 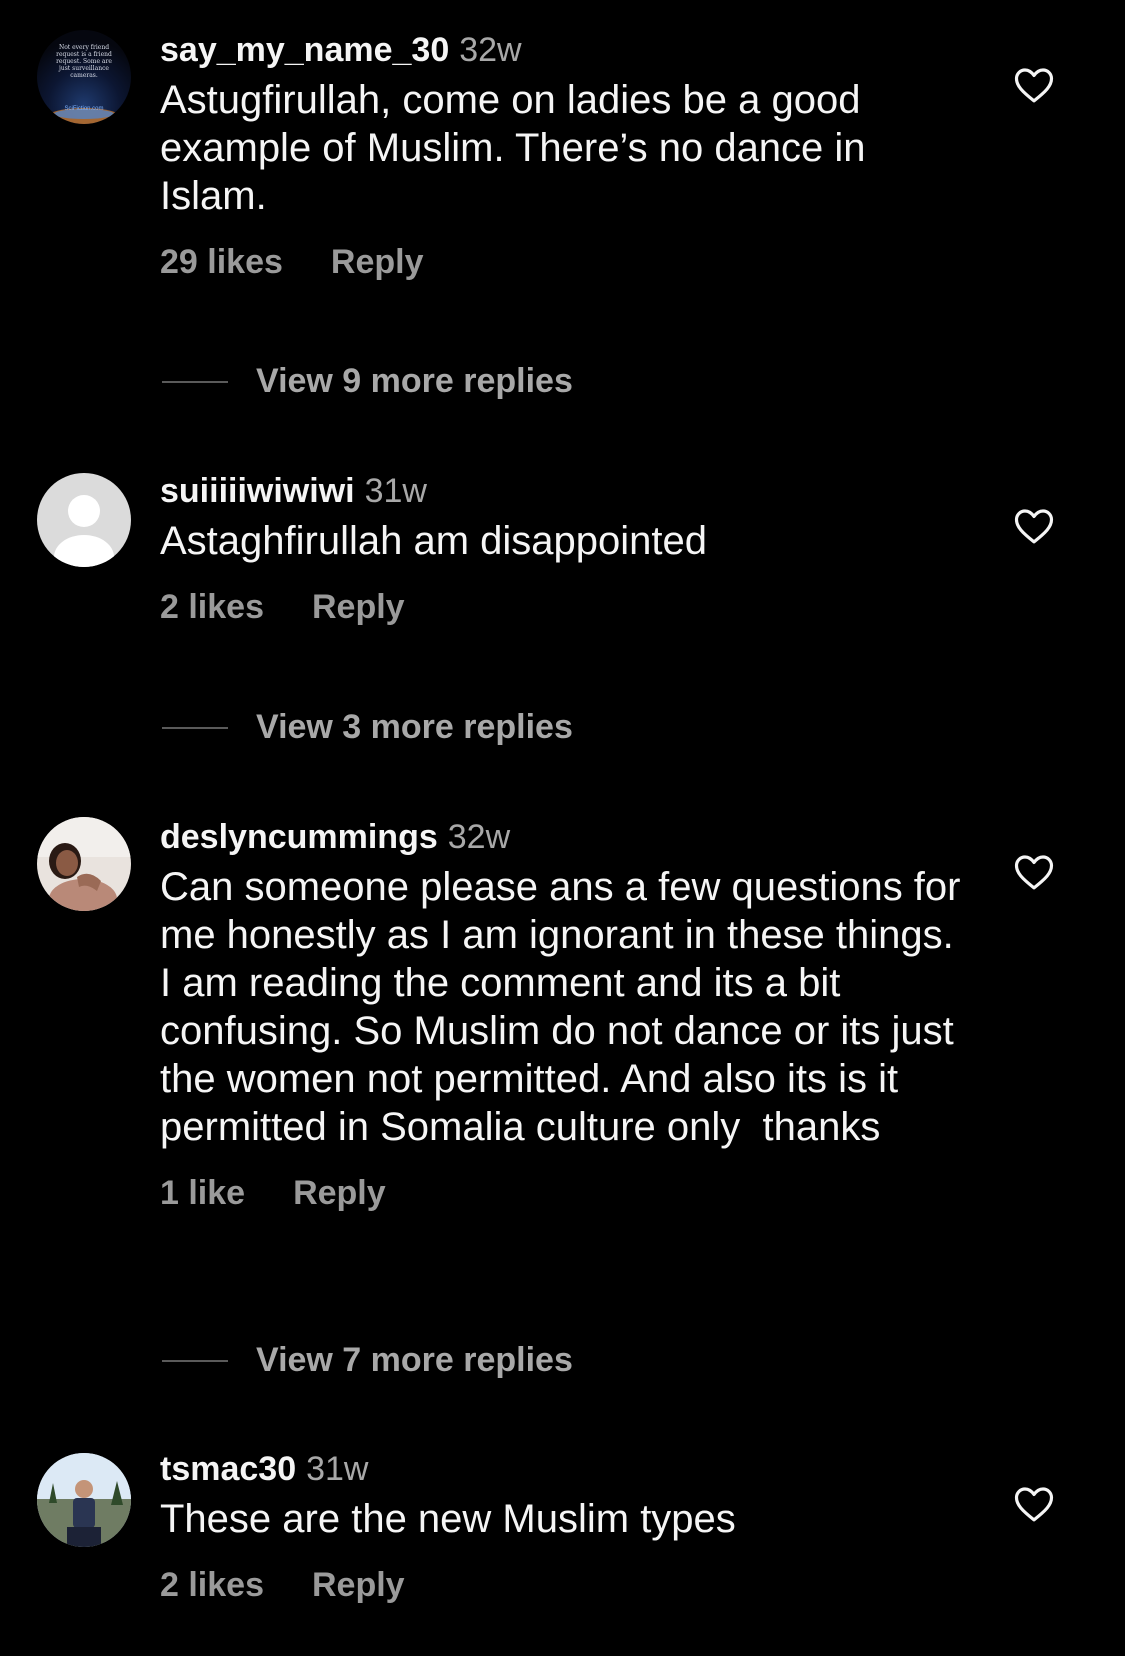 What do you see at coordinates (202, 1193) in the screenshot?
I see `likes-count: 1 like` at bounding box center [202, 1193].